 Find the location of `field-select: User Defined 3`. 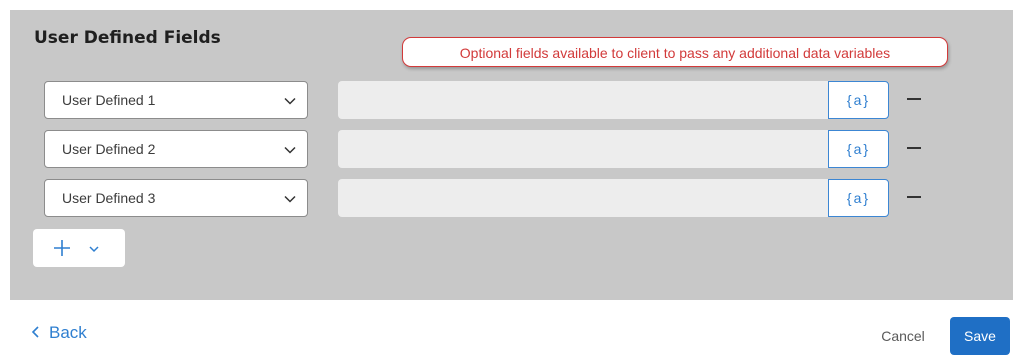

field-select: User Defined 3 is located at coordinates (176, 198).